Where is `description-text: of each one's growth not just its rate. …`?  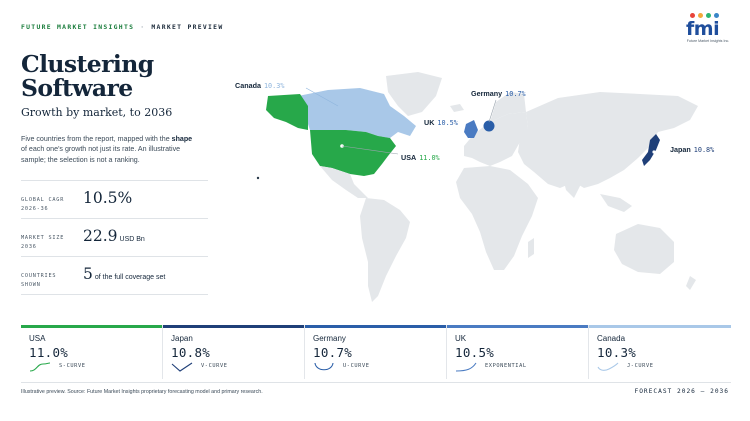 description-text: of each one's growth not just its rate. … is located at coordinates (101, 154).